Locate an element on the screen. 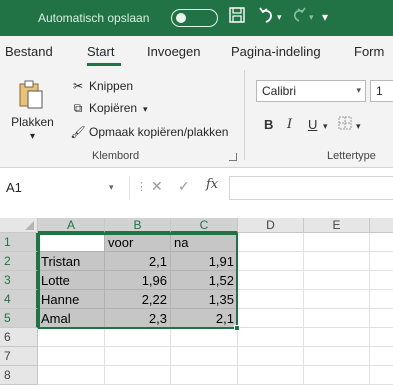  cell-d3 is located at coordinates (271, 280).